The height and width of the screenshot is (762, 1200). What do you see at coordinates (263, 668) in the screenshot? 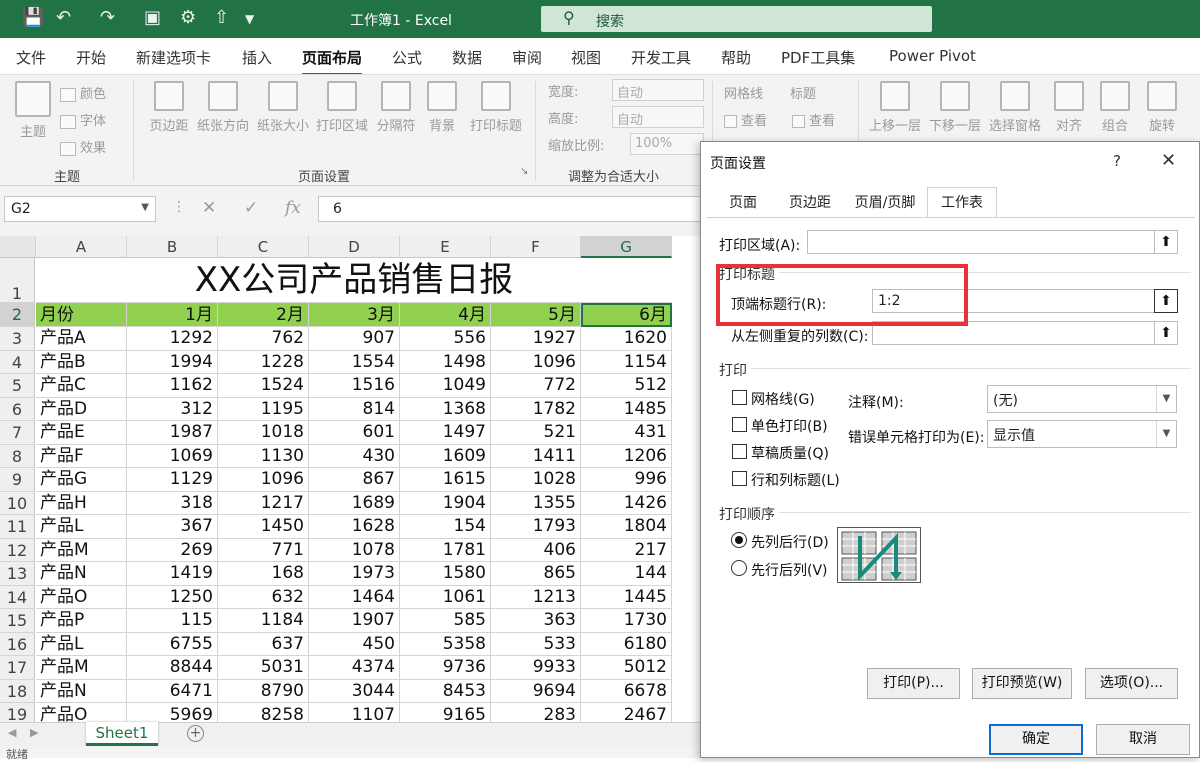
I see `data-cell: 5031` at bounding box center [263, 668].